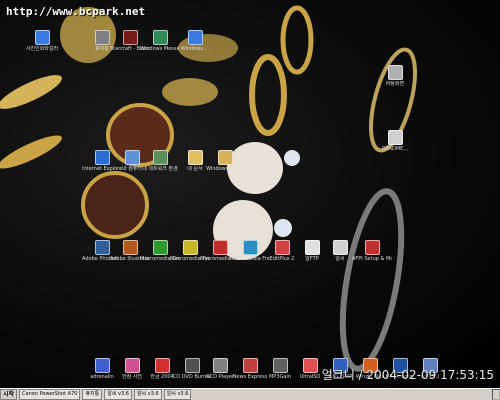  I want to click on desktop-icon-label: Windows 탐색기, so click(225, 169).